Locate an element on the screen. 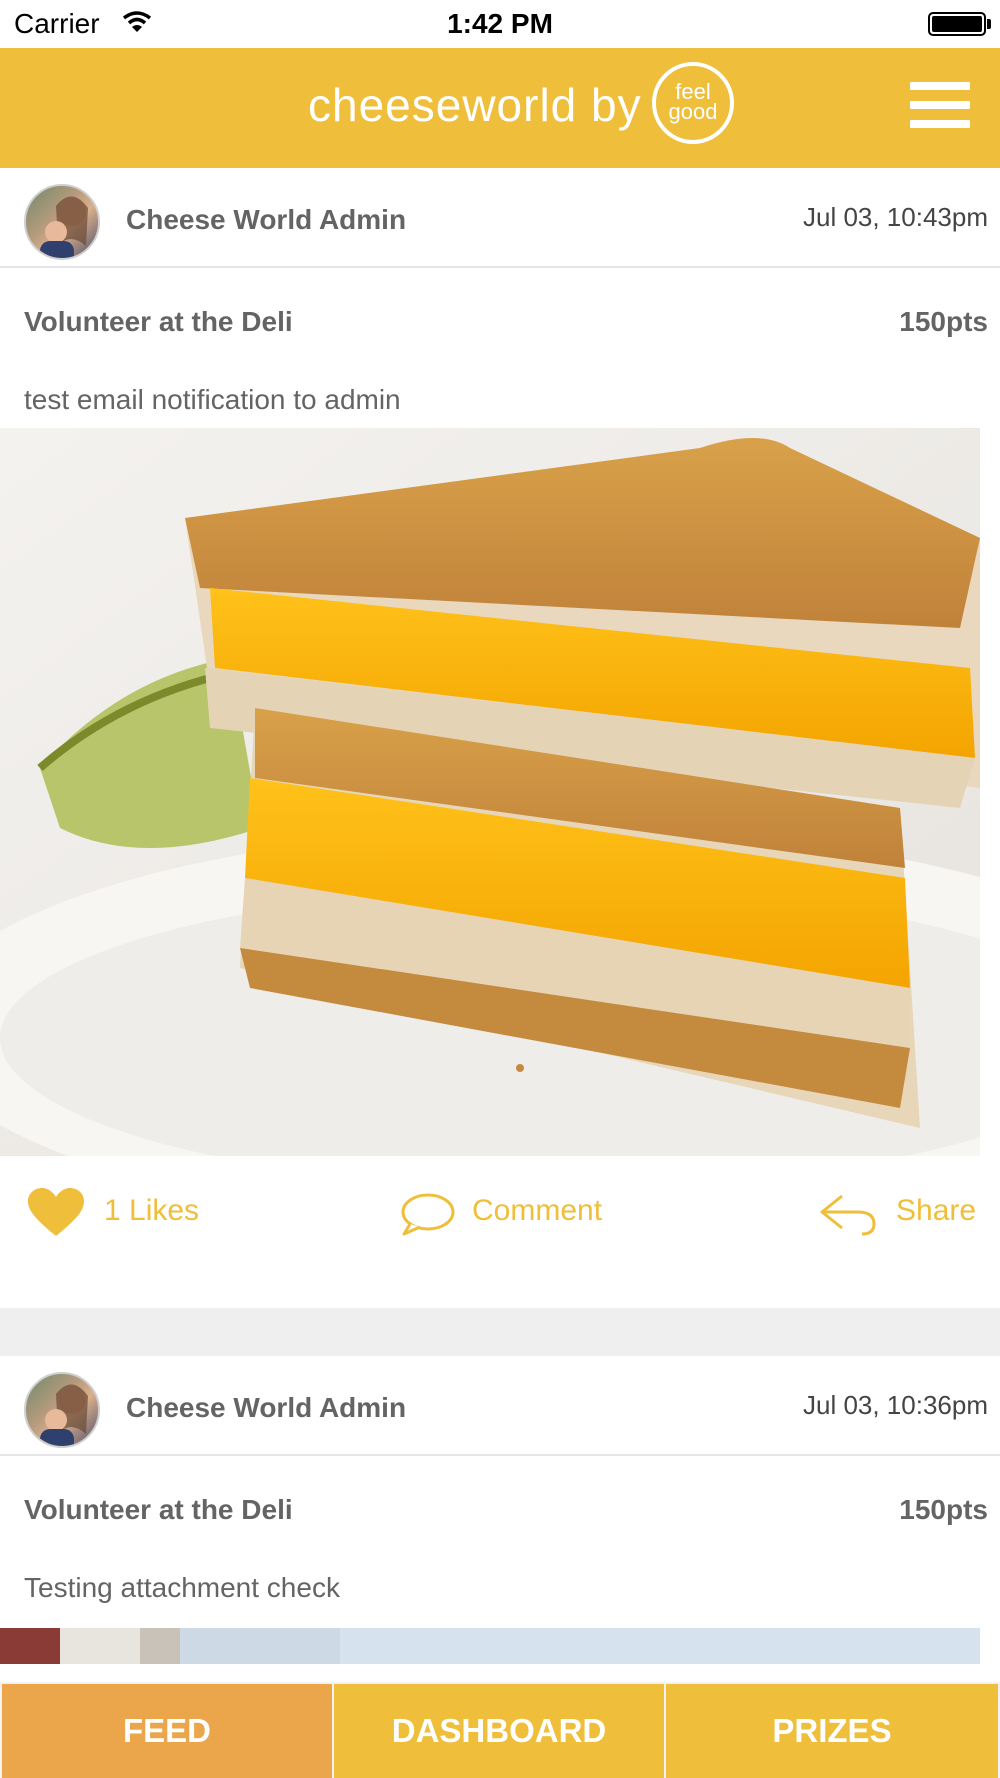  like-button: 1 Likes is located at coordinates (128, 1216).